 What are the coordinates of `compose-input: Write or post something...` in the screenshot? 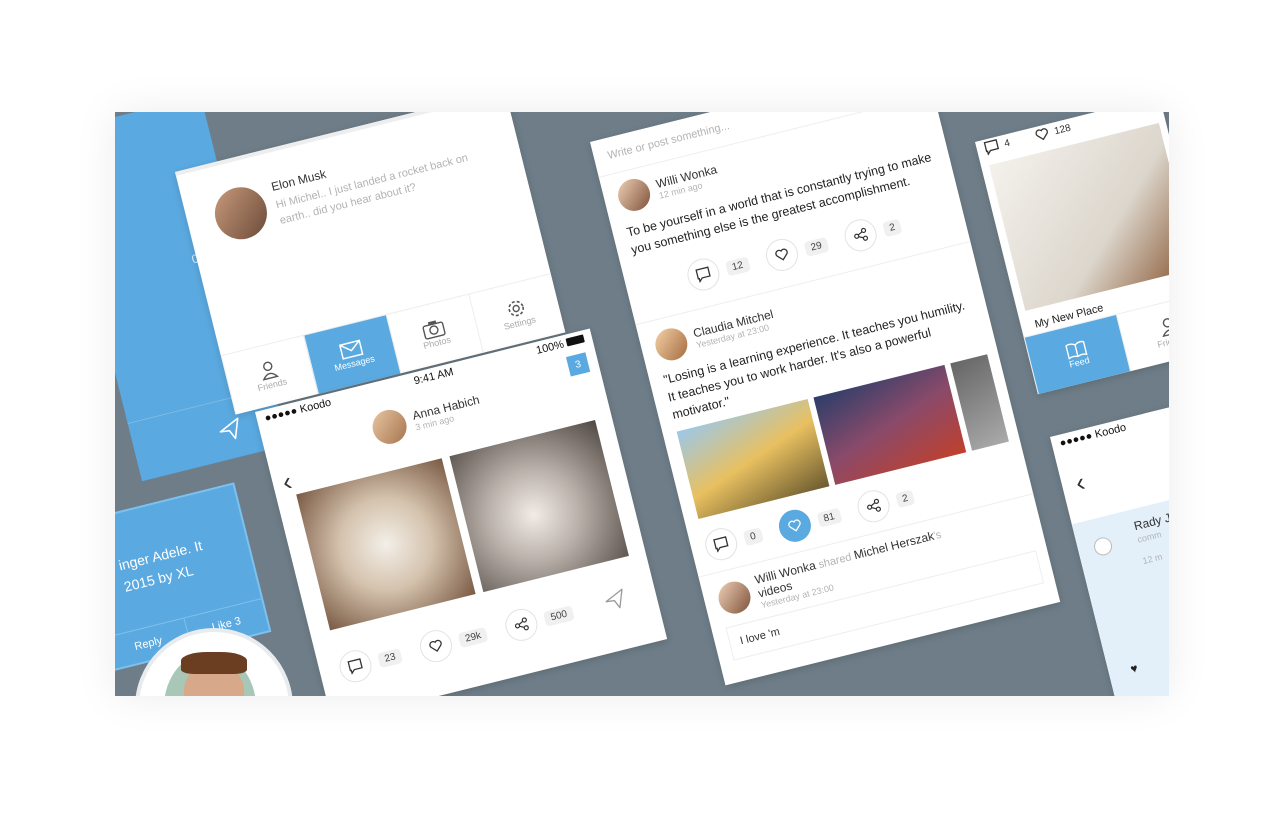 It's located at (668, 141).